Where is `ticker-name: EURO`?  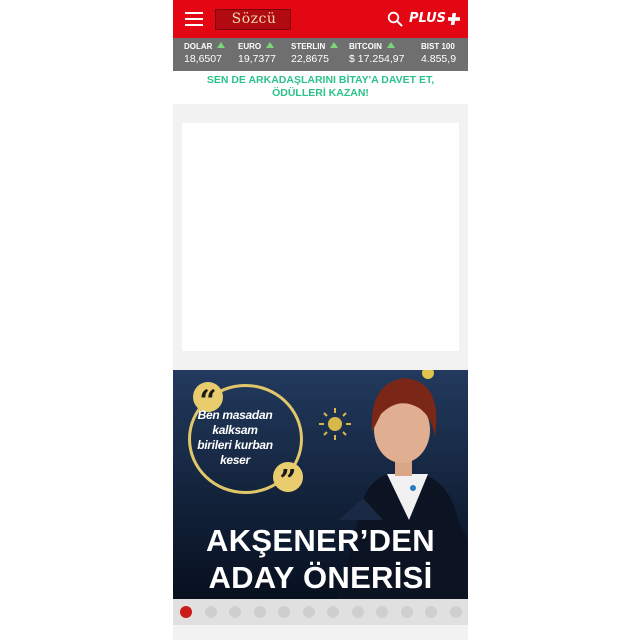
ticker-name: EURO is located at coordinates (250, 46).